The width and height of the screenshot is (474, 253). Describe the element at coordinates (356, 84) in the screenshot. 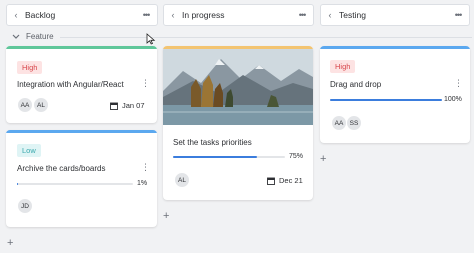

I see `card-title: Drag and drop` at that location.